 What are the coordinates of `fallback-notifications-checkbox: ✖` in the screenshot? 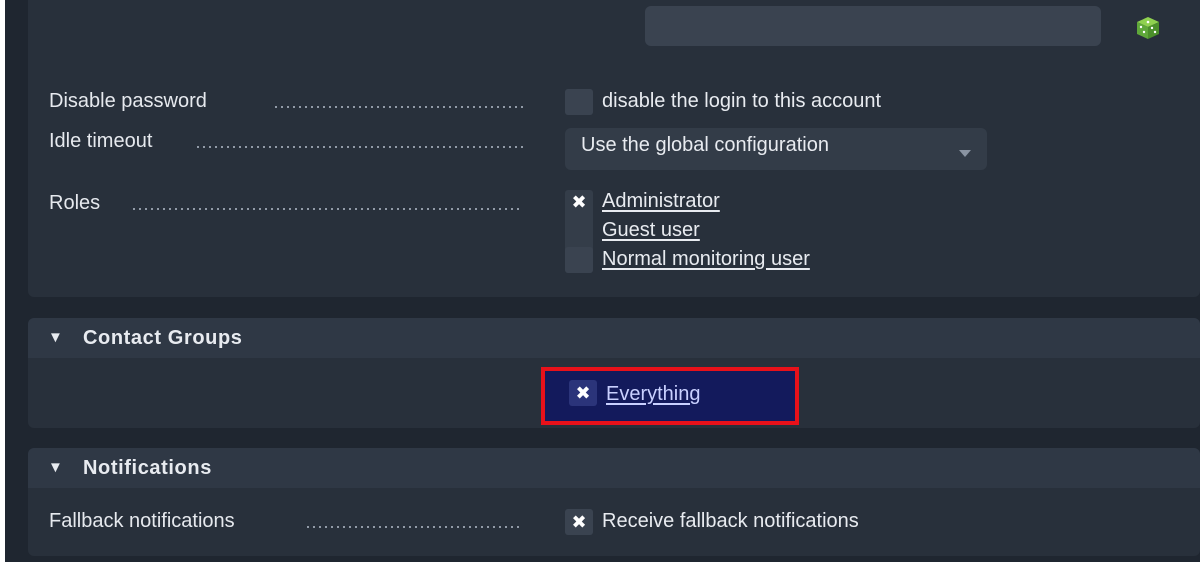 It's located at (579, 522).